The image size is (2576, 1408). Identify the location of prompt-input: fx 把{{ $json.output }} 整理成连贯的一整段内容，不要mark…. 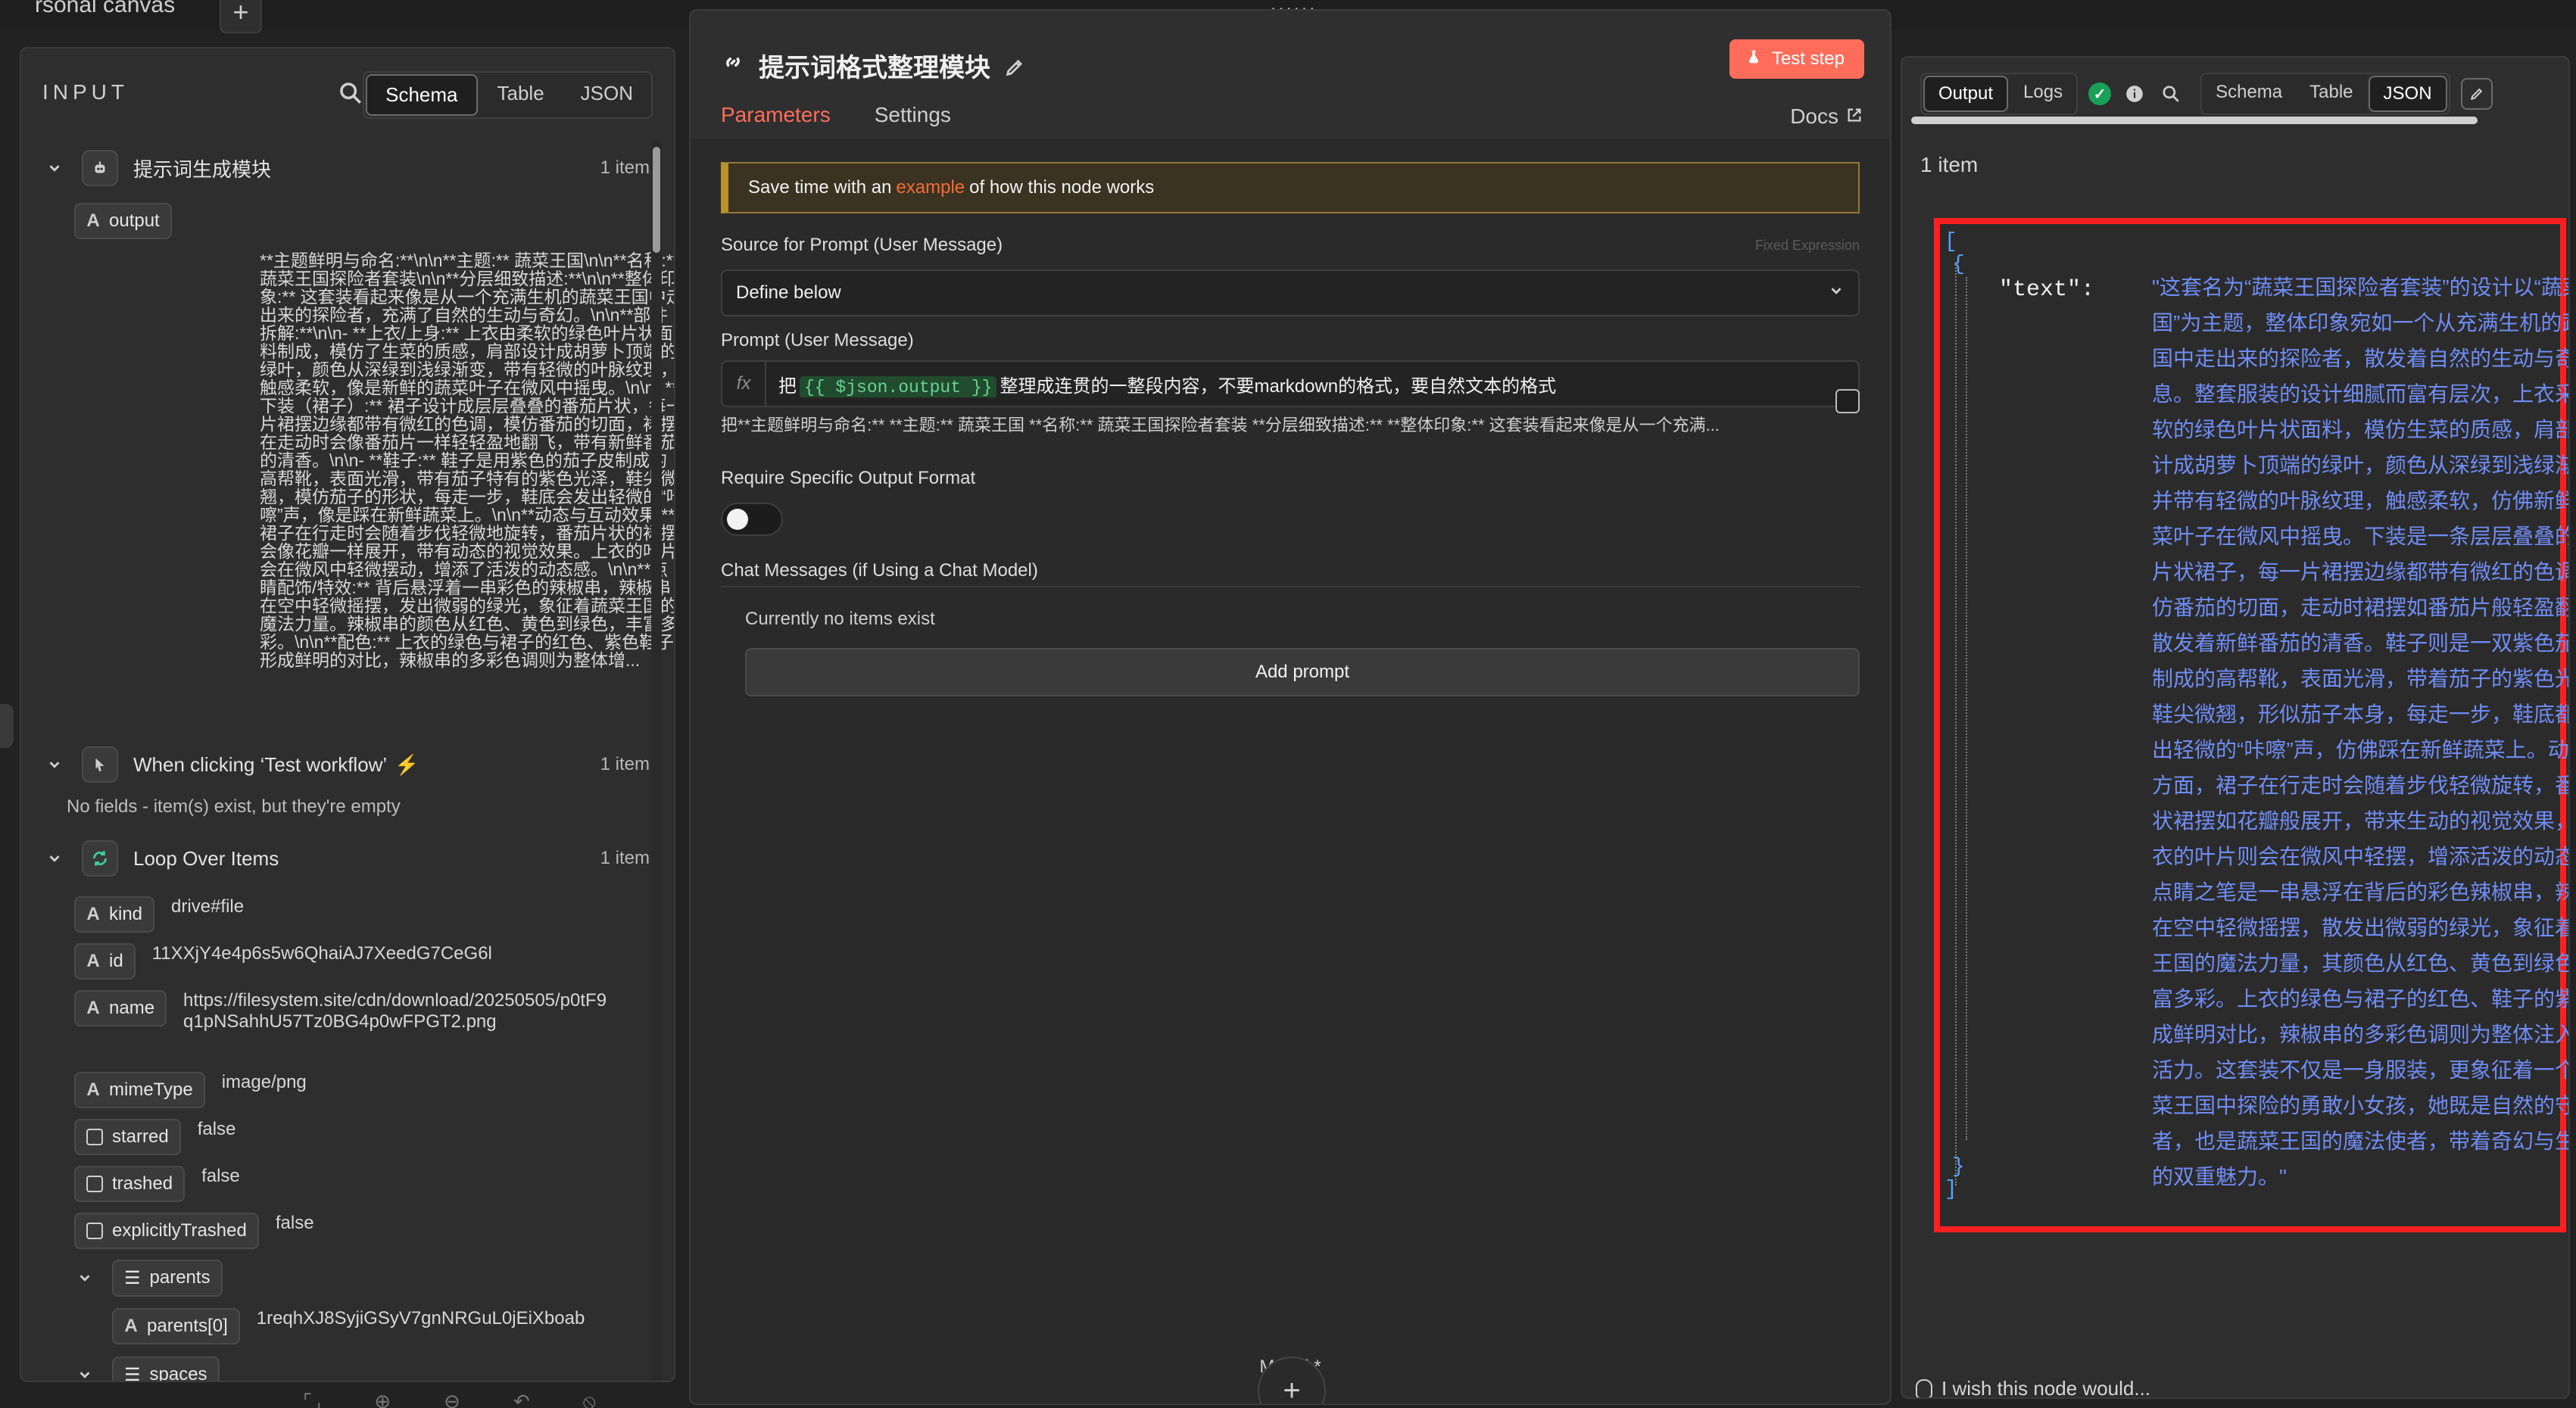
(1290, 383).